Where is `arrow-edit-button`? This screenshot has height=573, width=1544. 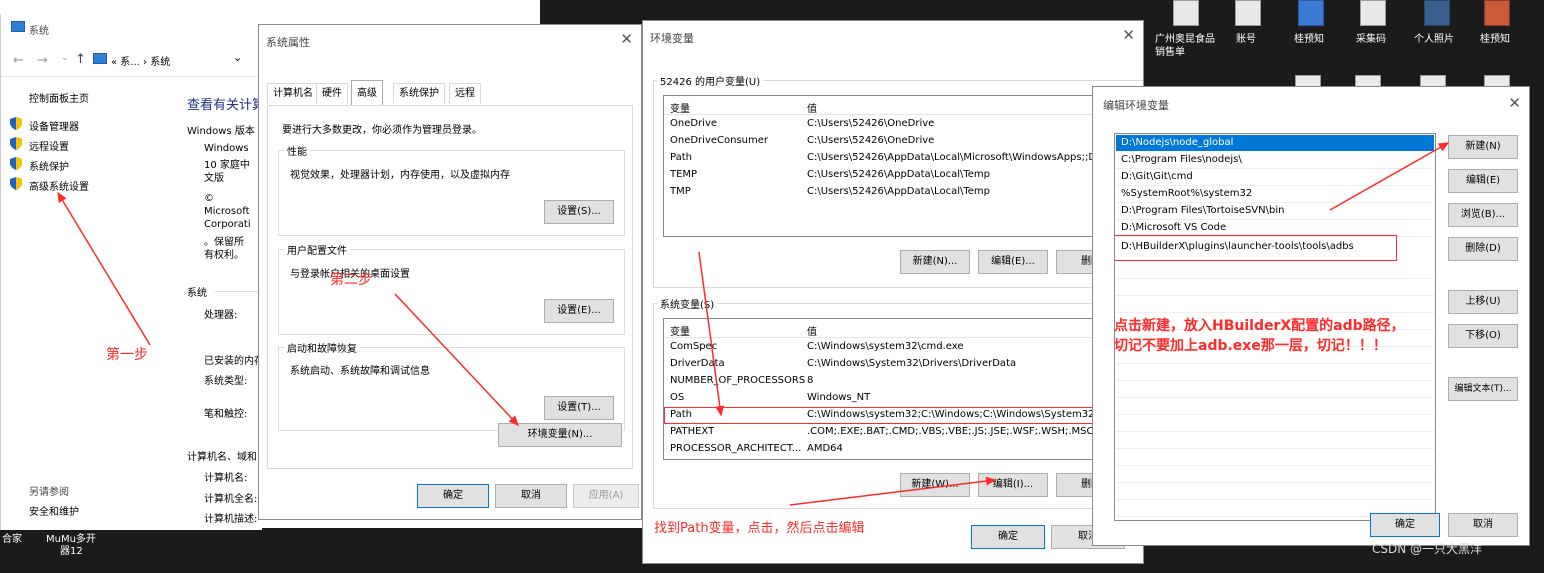
arrow-edit-button is located at coordinates (893, 491).